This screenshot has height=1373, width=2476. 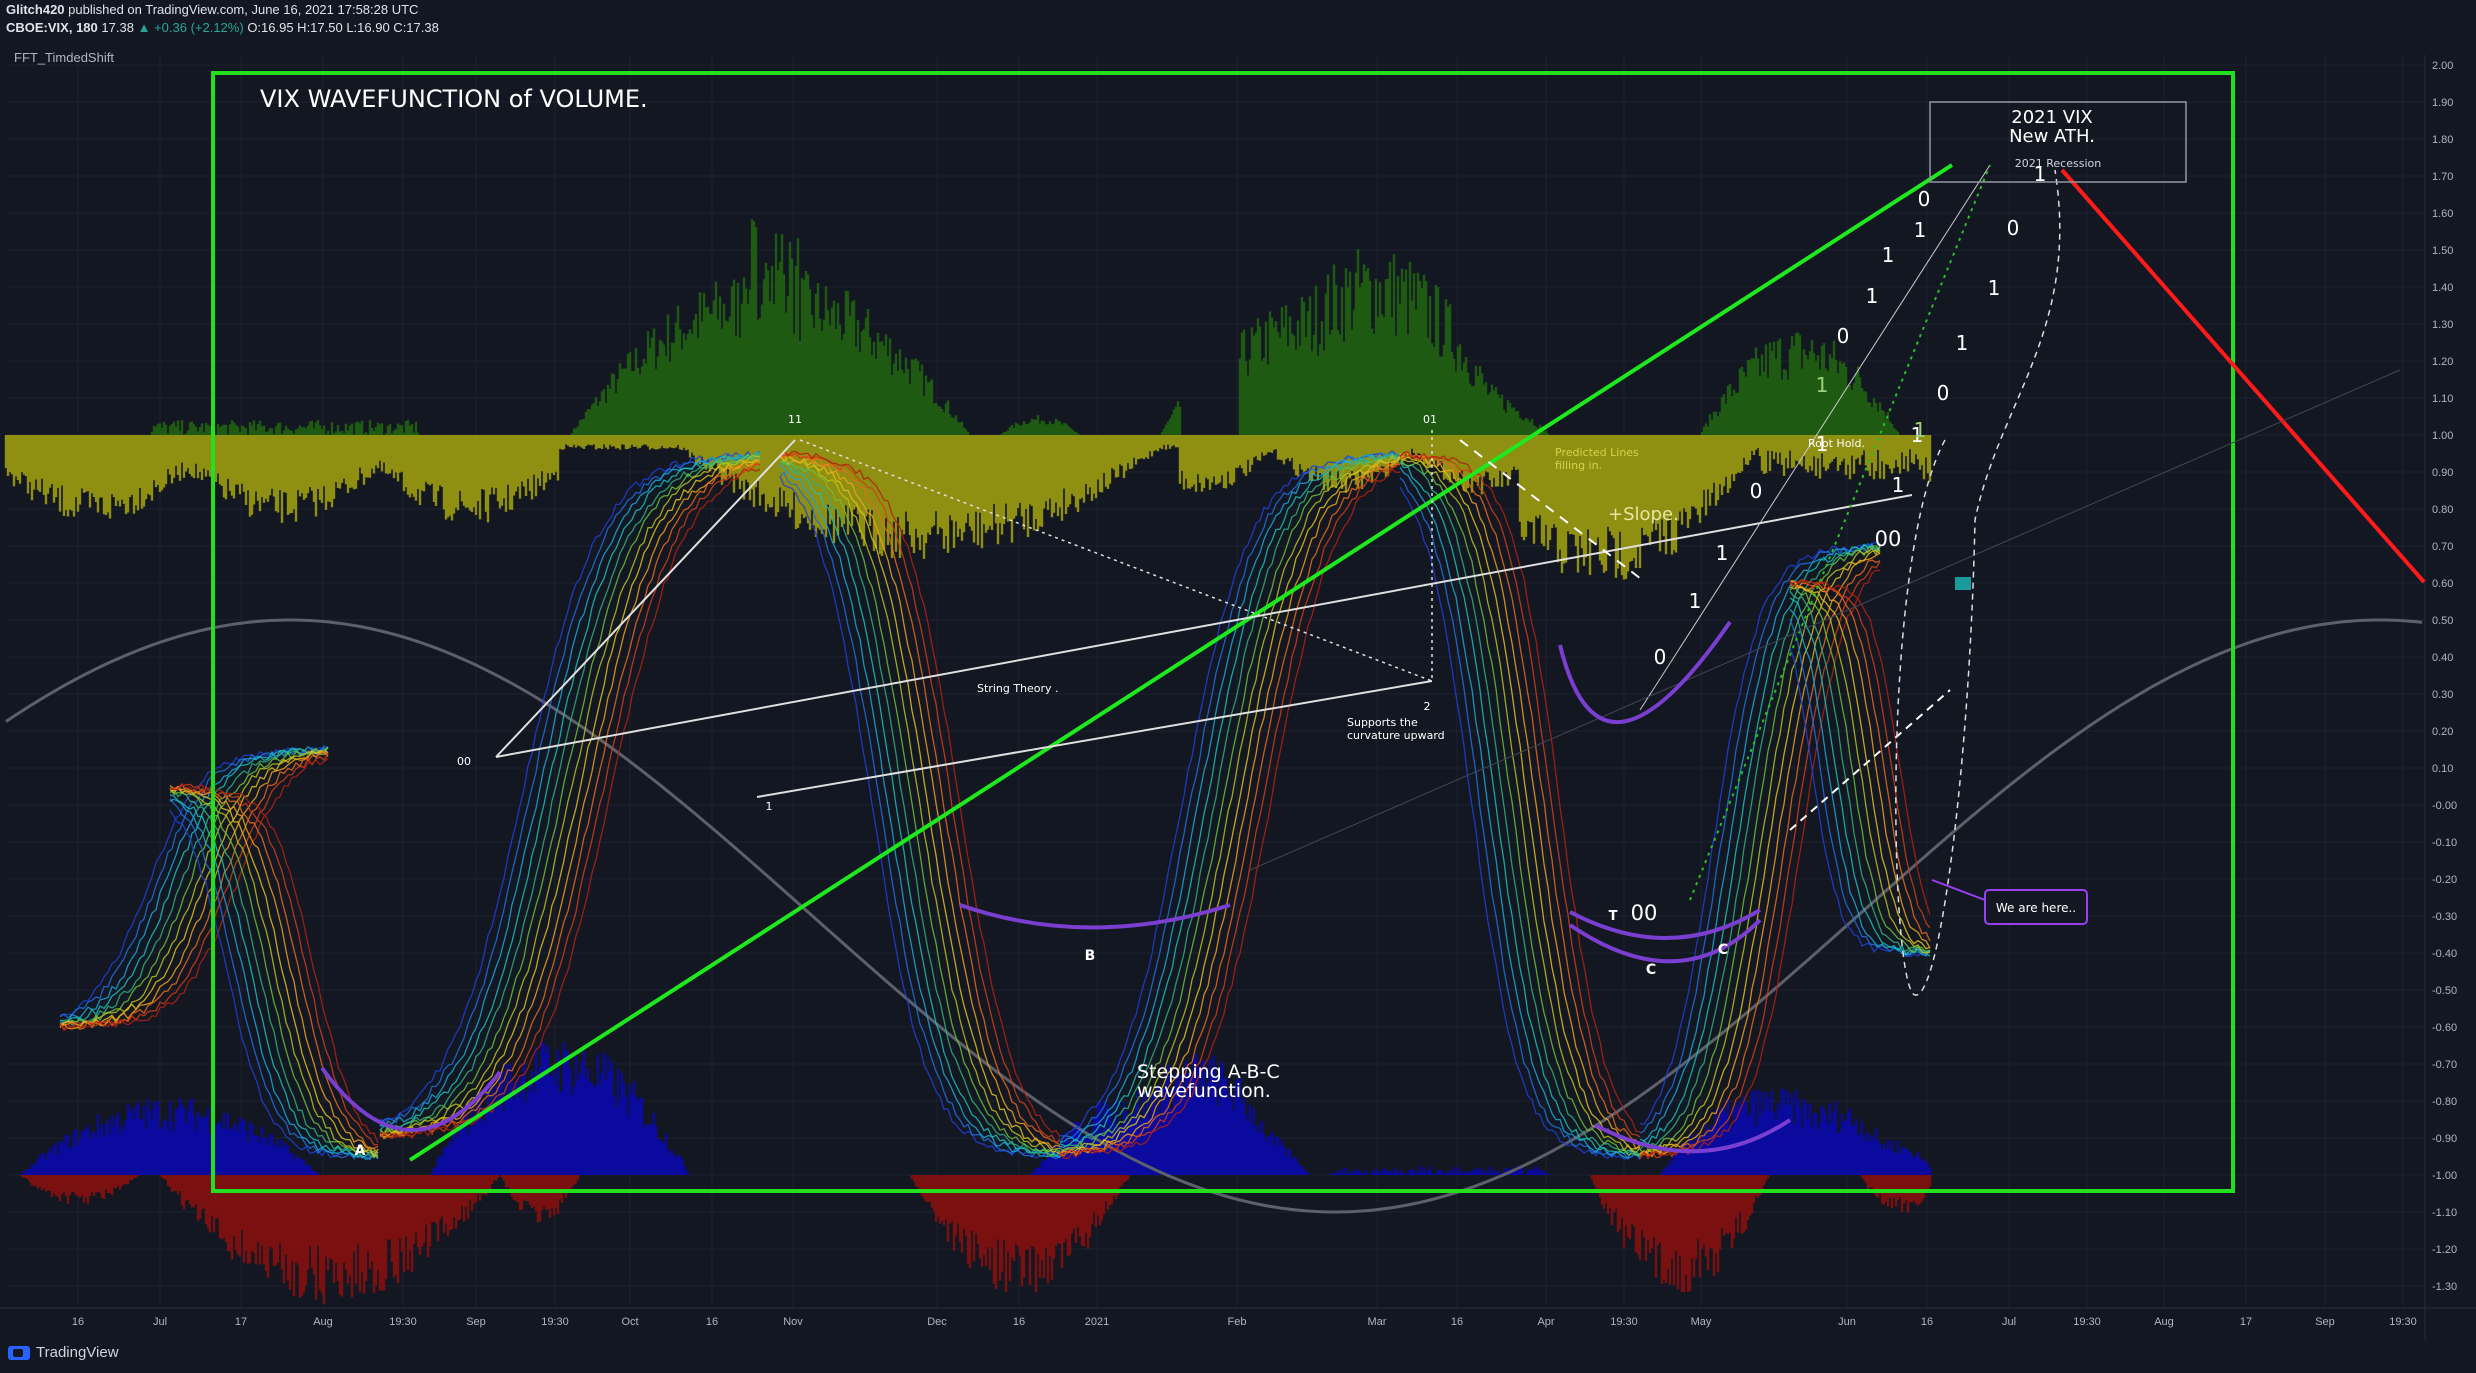 I want to click on ohlc-values: O:16.95 H:17.50 L:16.90 C:17.38, so click(x=343, y=27).